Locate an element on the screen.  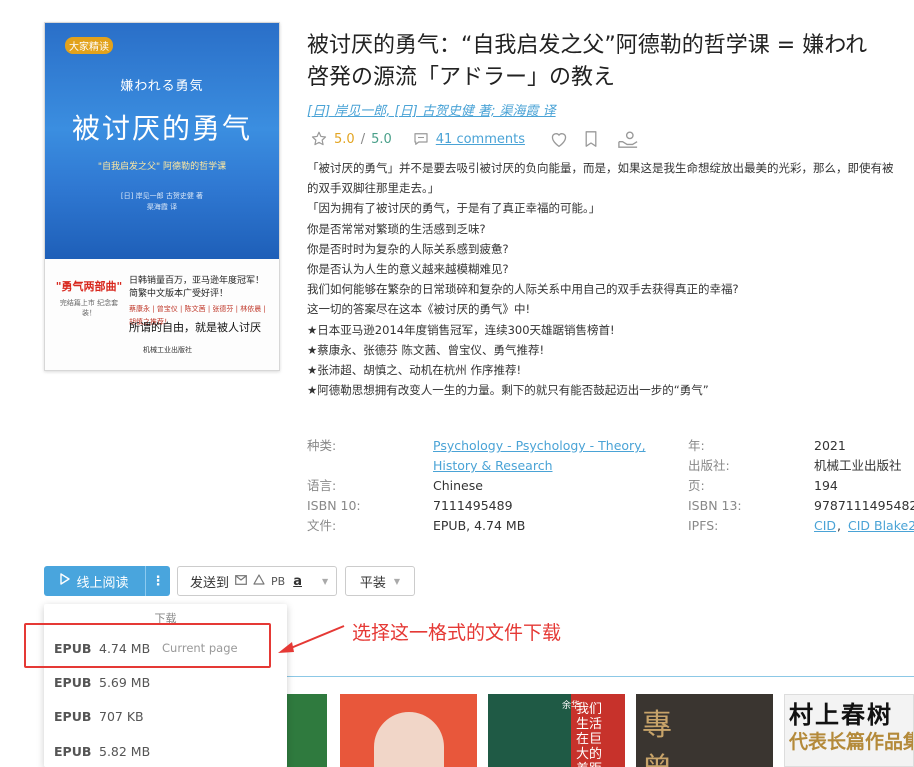
amazon-icon: a is located at coordinates (297, 581).